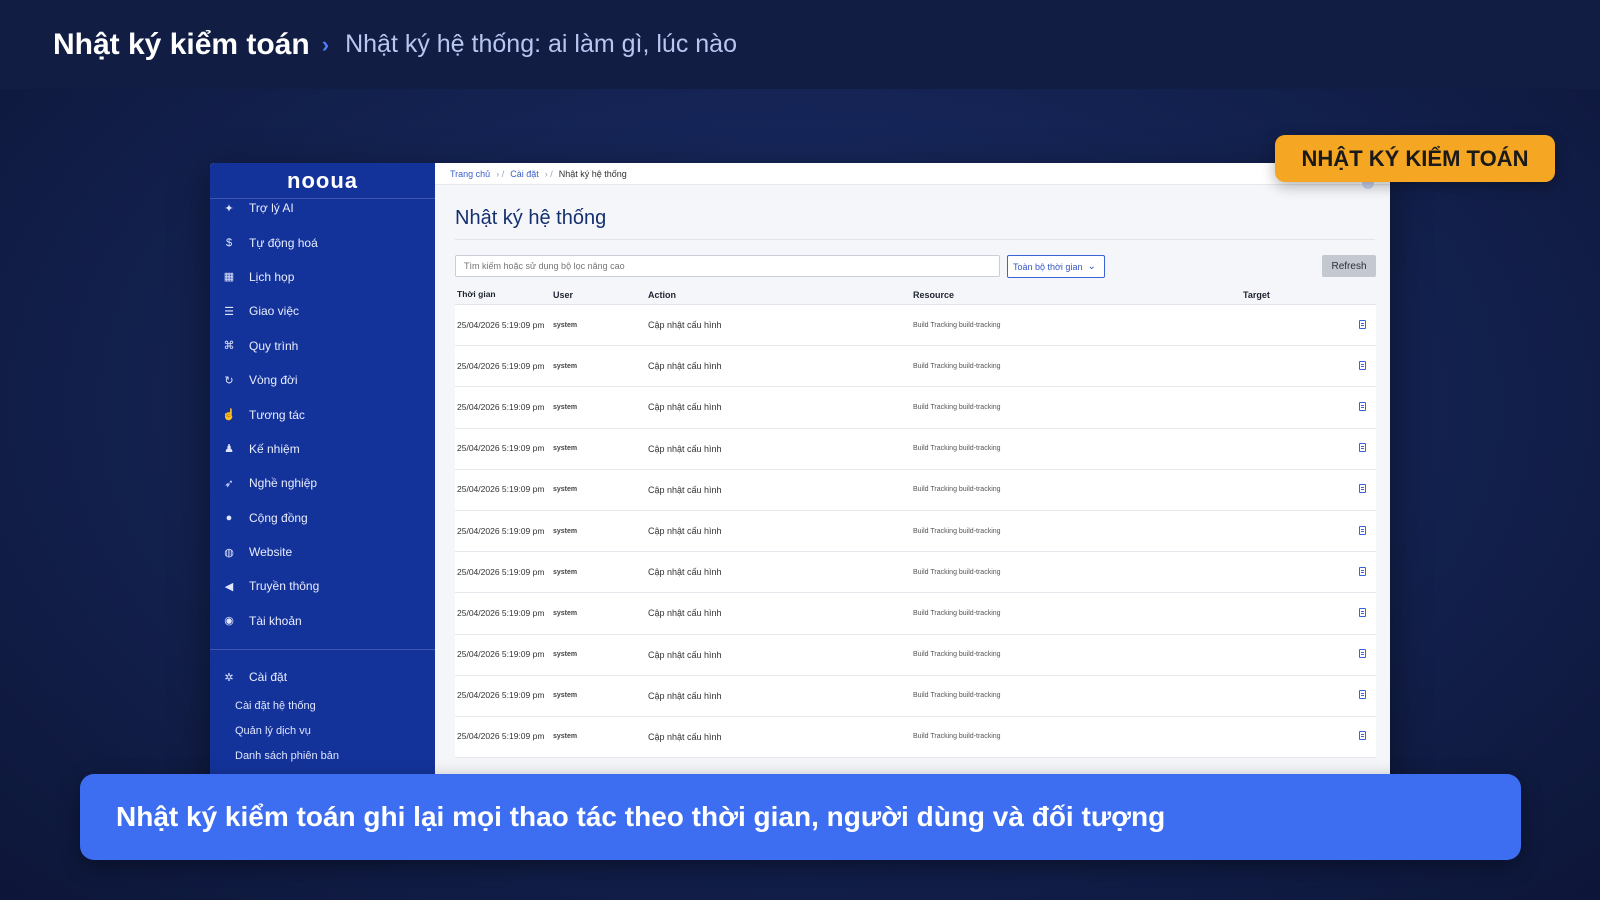 The height and width of the screenshot is (900, 1600). What do you see at coordinates (229, 346) in the screenshot?
I see `workflow-icon: ⌘` at bounding box center [229, 346].